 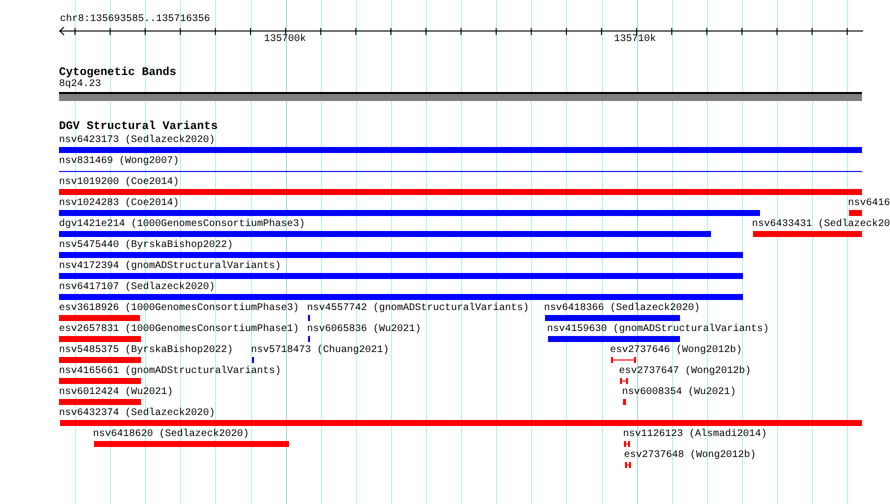 What do you see at coordinates (635, 40) in the screenshot?
I see `tick-label: 135710k` at bounding box center [635, 40].